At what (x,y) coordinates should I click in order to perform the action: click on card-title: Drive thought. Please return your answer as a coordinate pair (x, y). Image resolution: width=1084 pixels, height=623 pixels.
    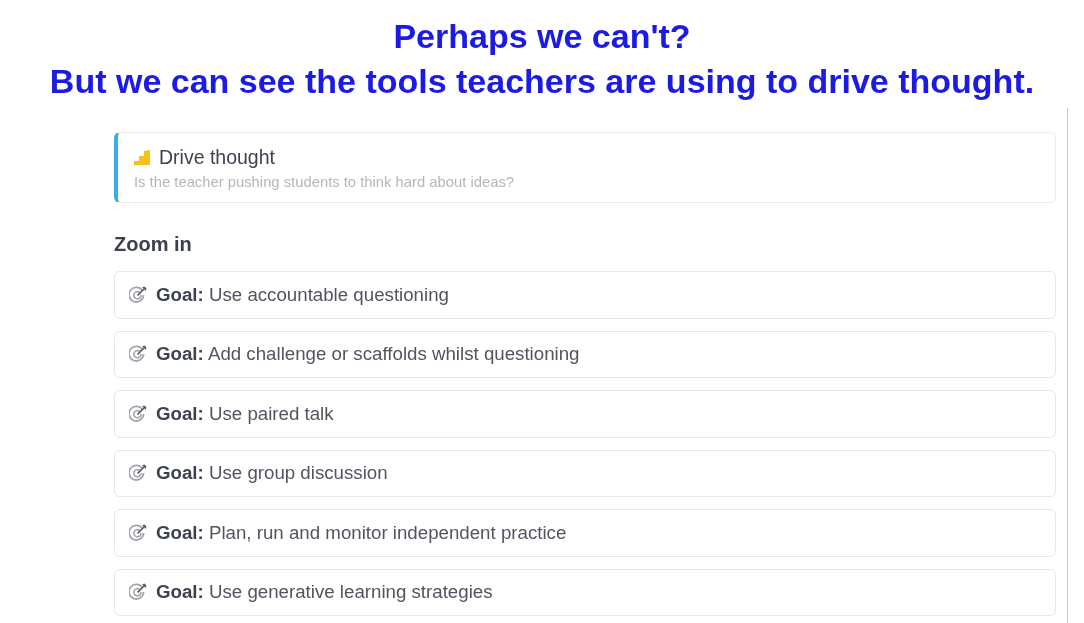
    Looking at the image, I should click on (217, 157).